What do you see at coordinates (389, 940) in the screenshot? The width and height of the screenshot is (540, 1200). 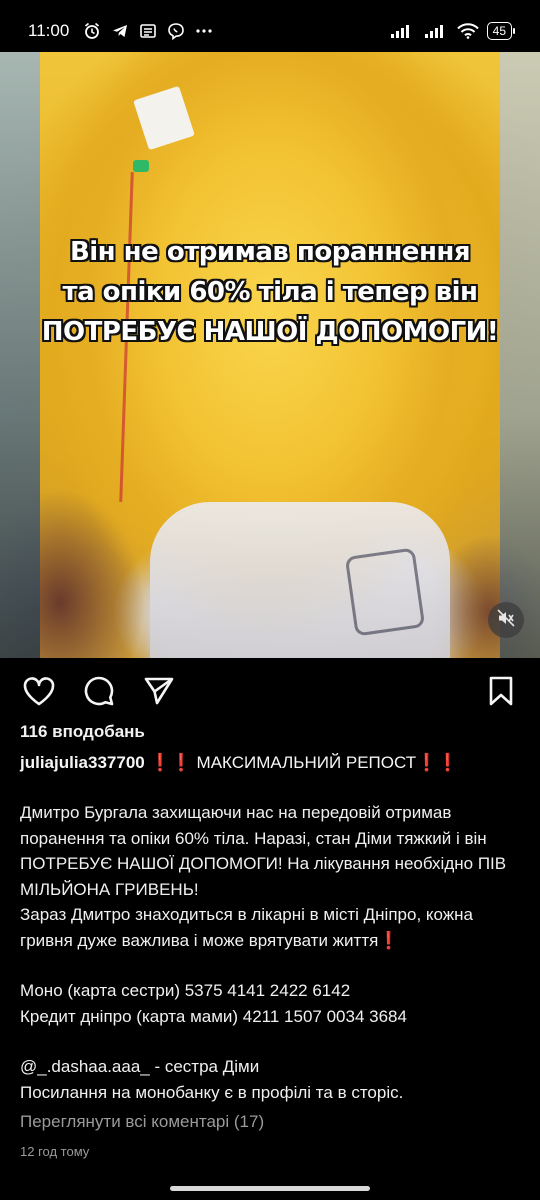 I see `exclamation-emoji: ❗` at bounding box center [389, 940].